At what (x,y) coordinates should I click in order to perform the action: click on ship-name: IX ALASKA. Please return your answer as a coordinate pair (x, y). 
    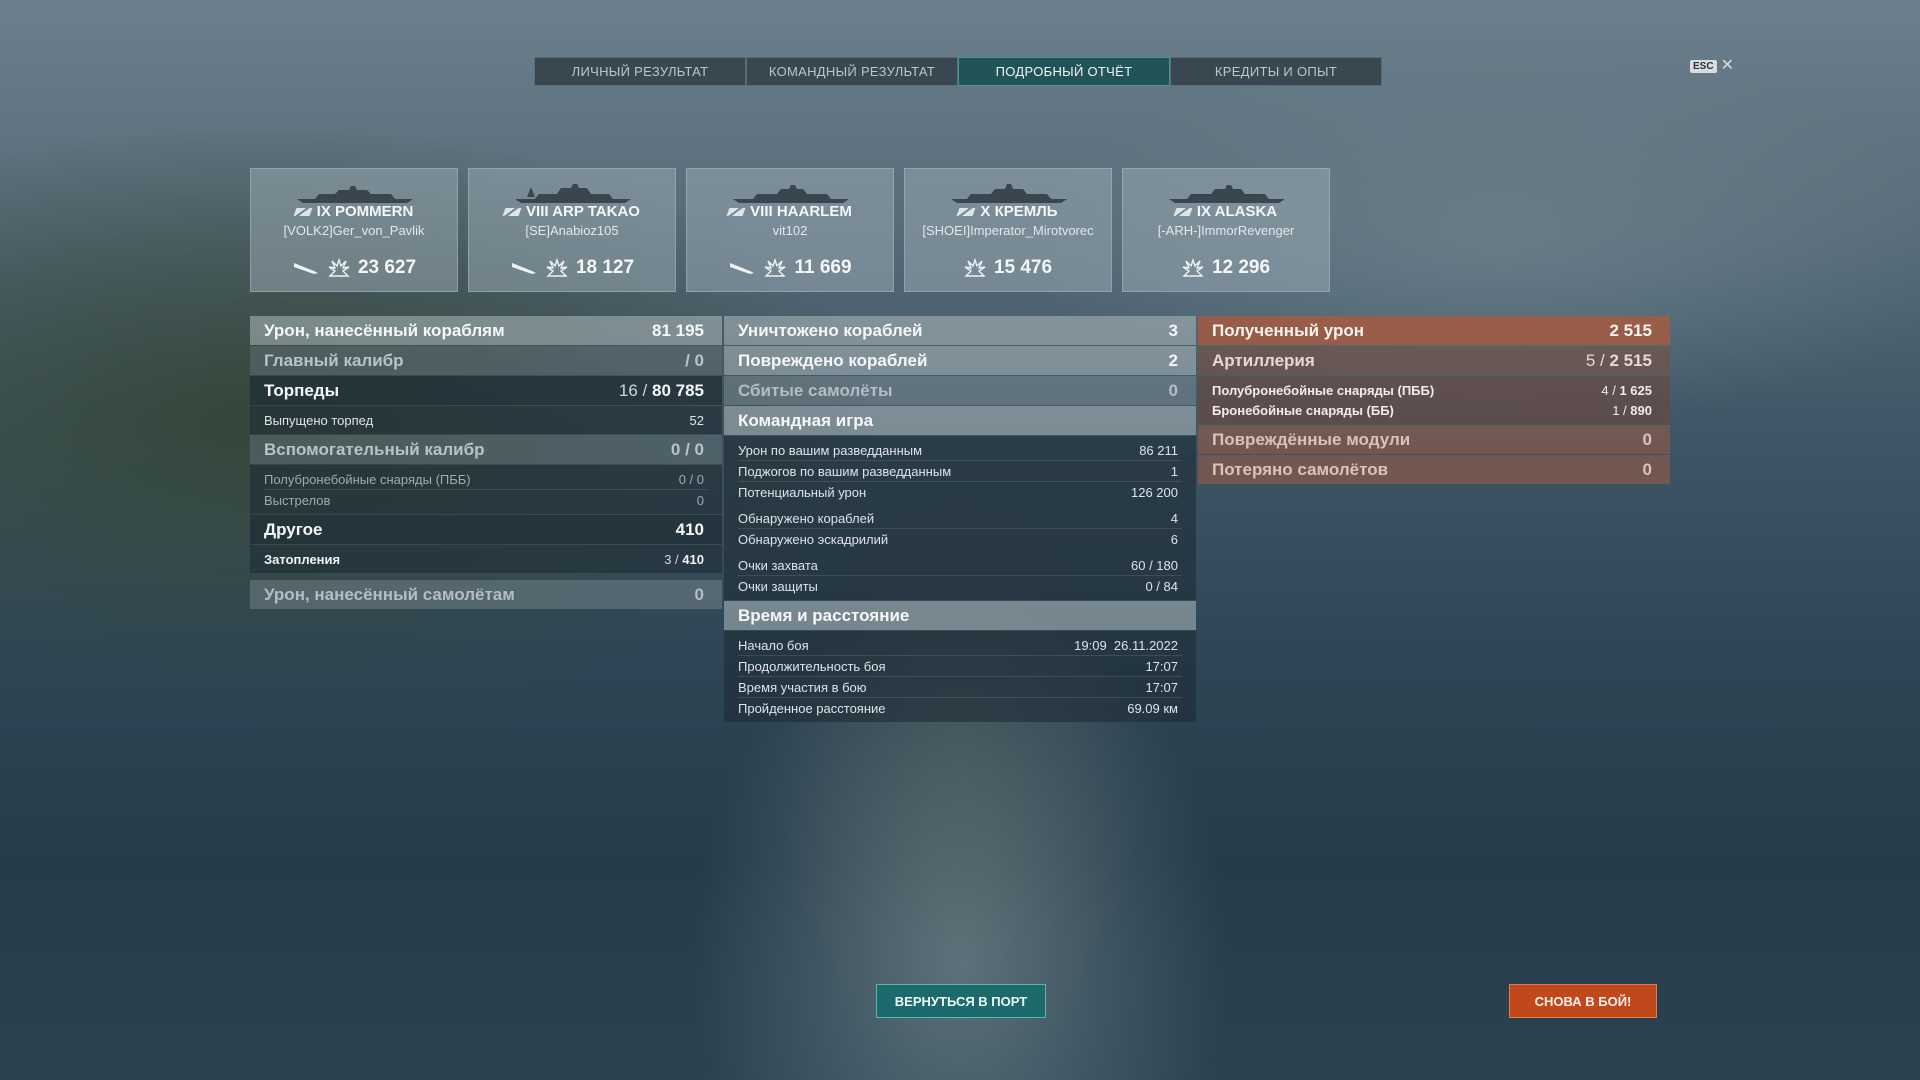
    Looking at the image, I should click on (1226, 211).